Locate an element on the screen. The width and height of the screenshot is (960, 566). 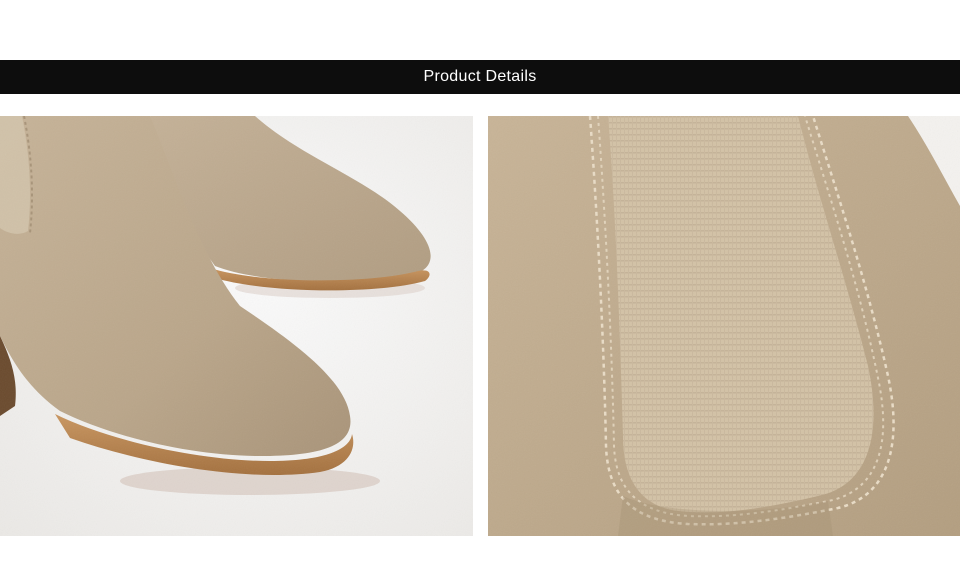
header-bar: Product Details is located at coordinates (480, 77).